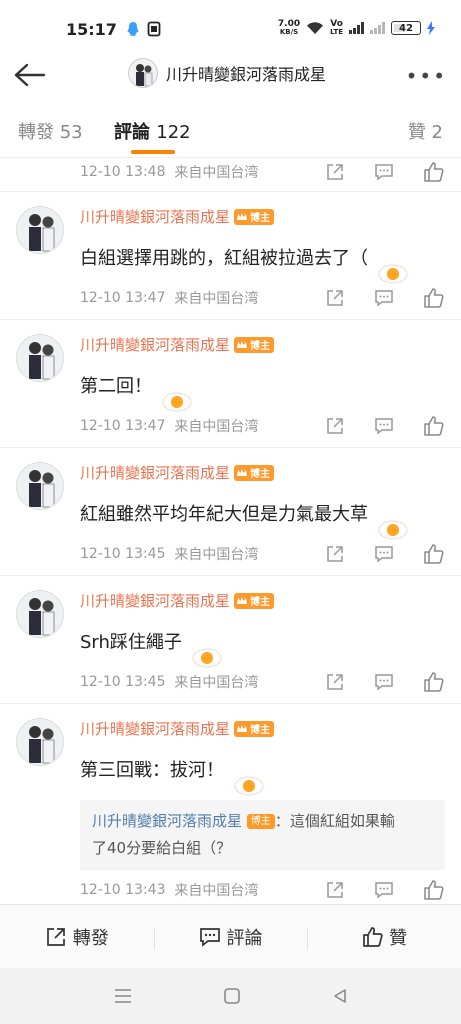 This screenshot has height=1024, width=461. I want to click on like-button: 贊, so click(384, 937).